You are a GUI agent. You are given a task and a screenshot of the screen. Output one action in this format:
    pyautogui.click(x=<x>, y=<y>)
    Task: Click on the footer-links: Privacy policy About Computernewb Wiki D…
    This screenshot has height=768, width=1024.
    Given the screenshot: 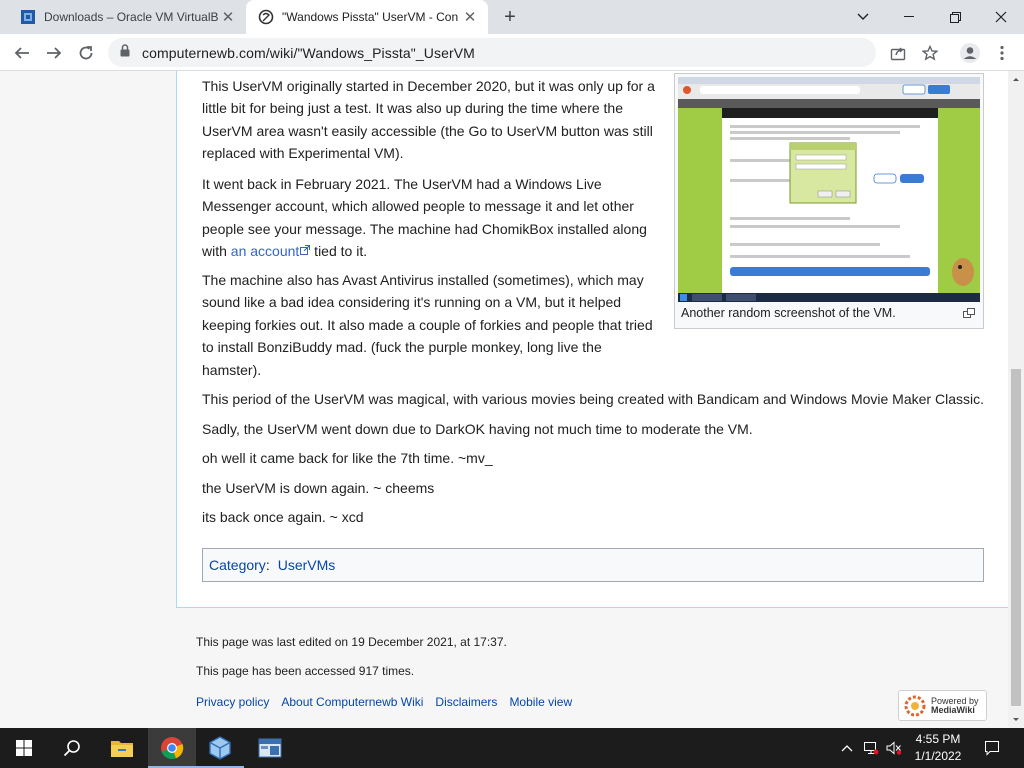 What is the action you would take?
    pyautogui.click(x=384, y=702)
    